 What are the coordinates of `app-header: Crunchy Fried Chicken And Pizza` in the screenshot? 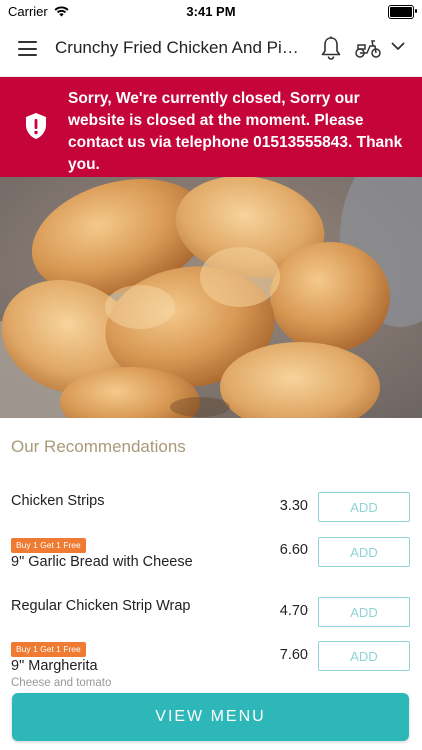 It's located at (211, 49).